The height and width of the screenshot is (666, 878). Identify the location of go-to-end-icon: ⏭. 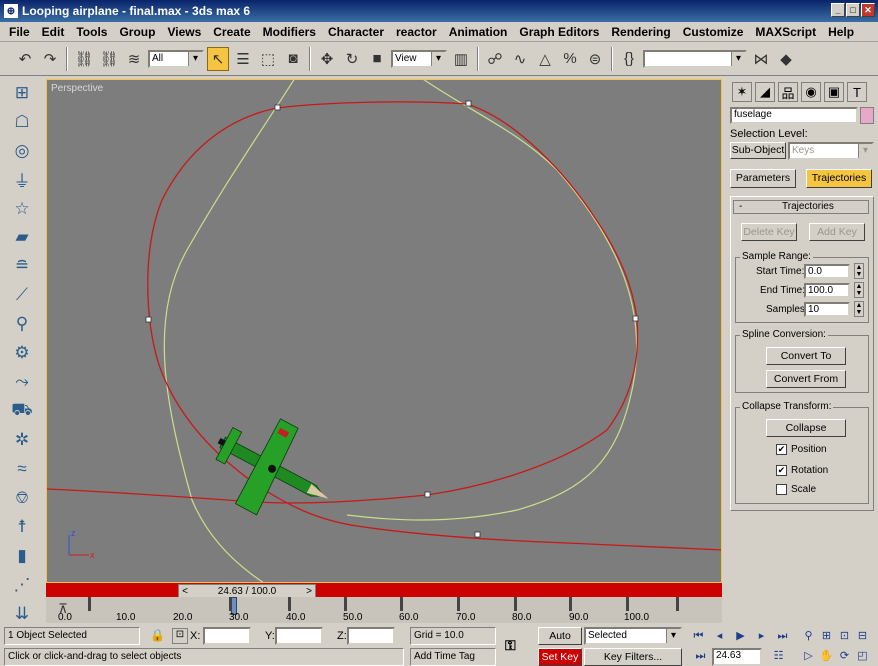
(782, 636).